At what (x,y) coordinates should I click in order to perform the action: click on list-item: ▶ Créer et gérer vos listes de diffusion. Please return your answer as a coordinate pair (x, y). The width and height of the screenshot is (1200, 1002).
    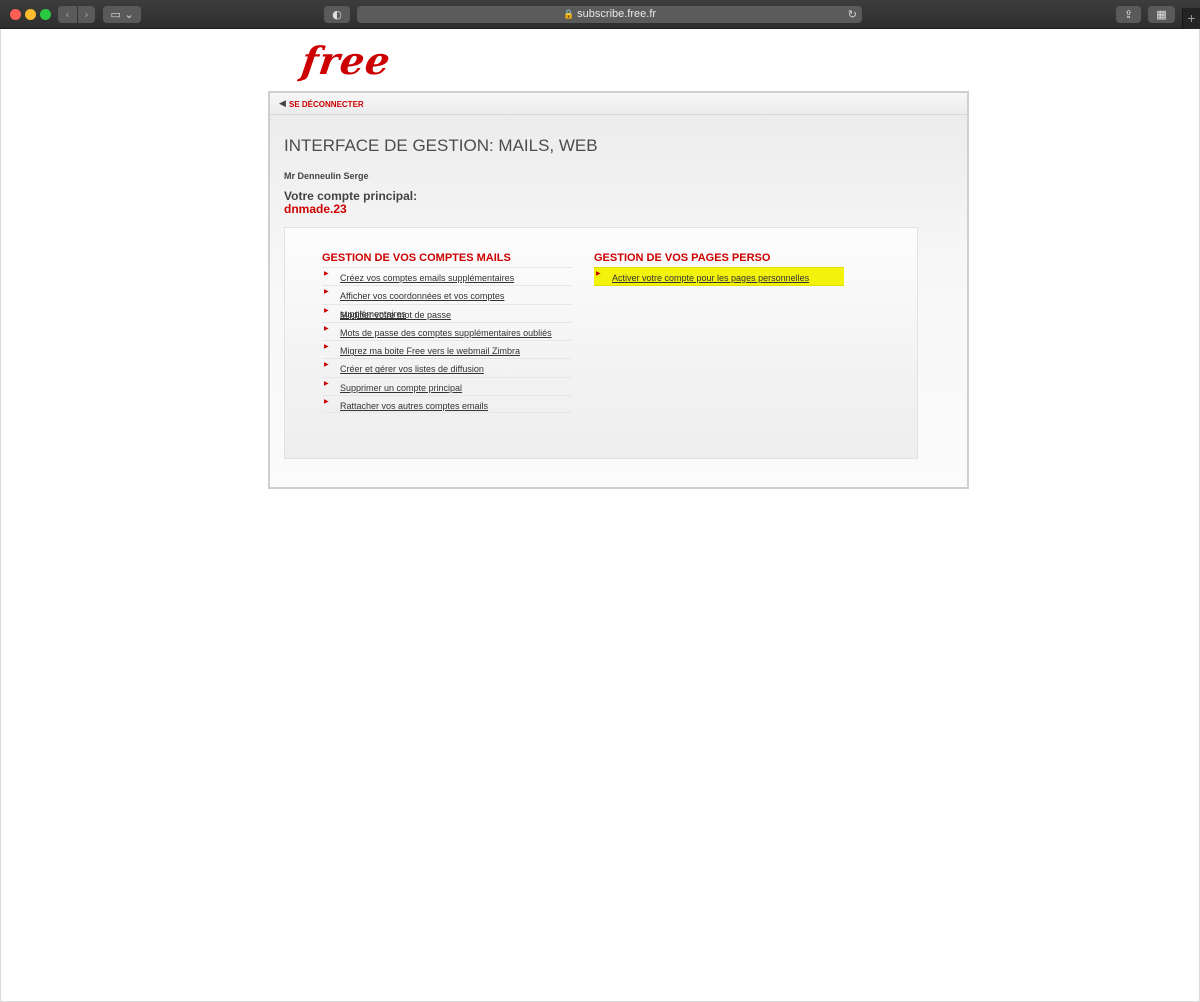
    Looking at the image, I should click on (447, 367).